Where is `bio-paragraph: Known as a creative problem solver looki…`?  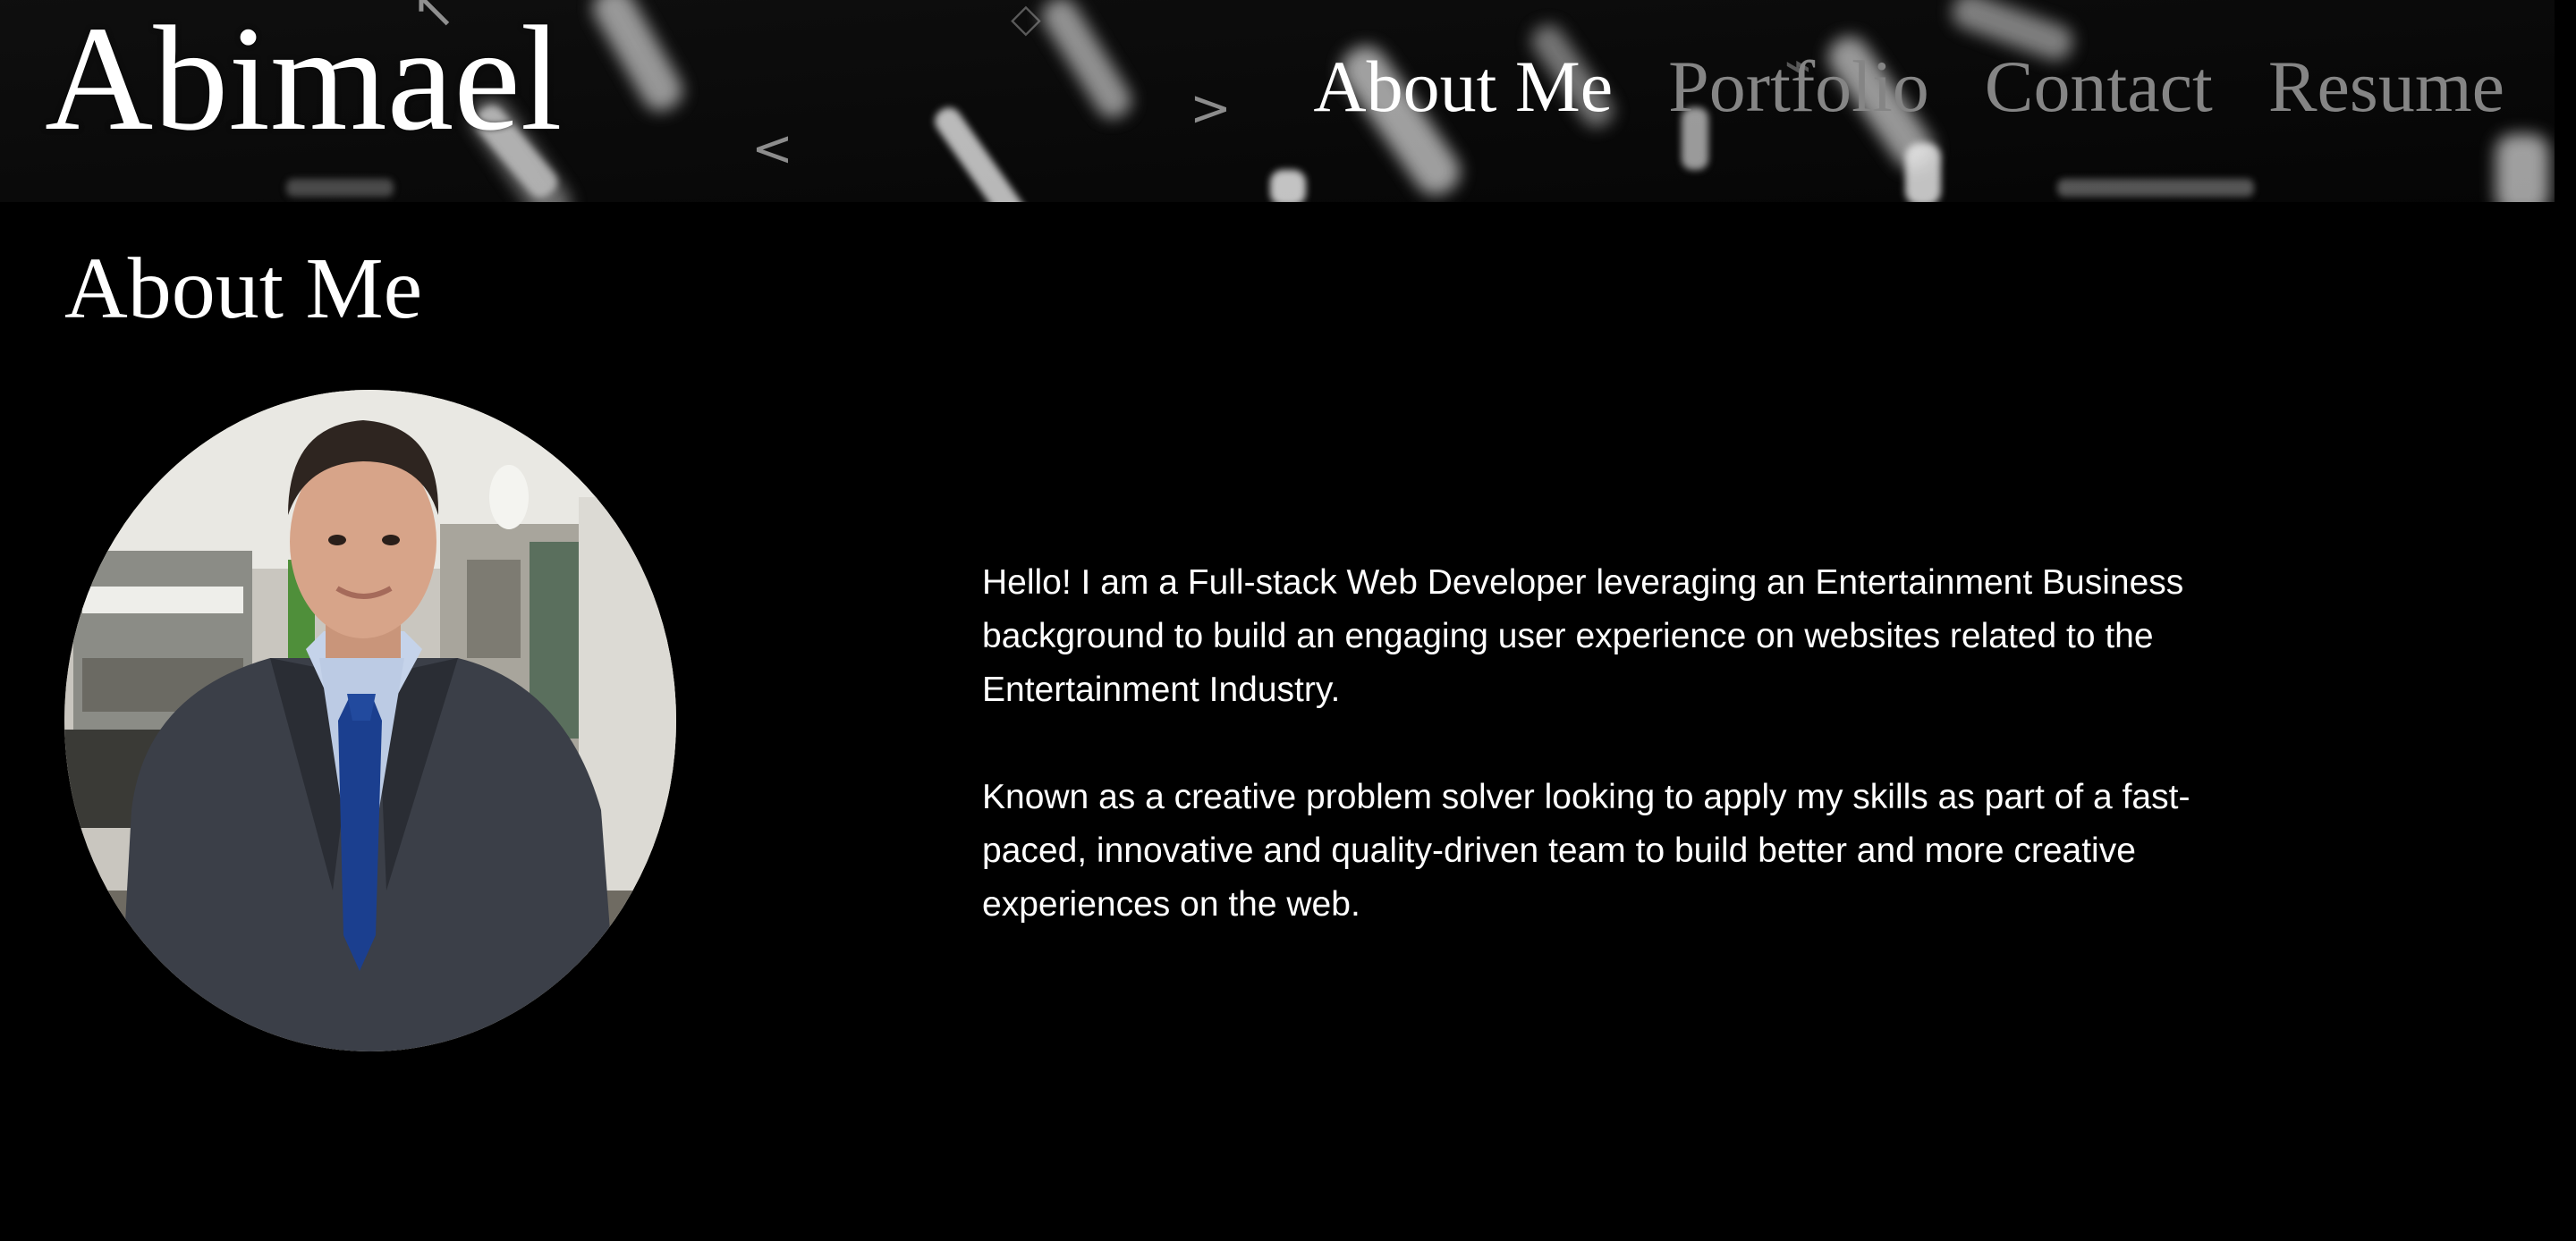 bio-paragraph: Known as a creative problem solver looki… is located at coordinates (1586, 851).